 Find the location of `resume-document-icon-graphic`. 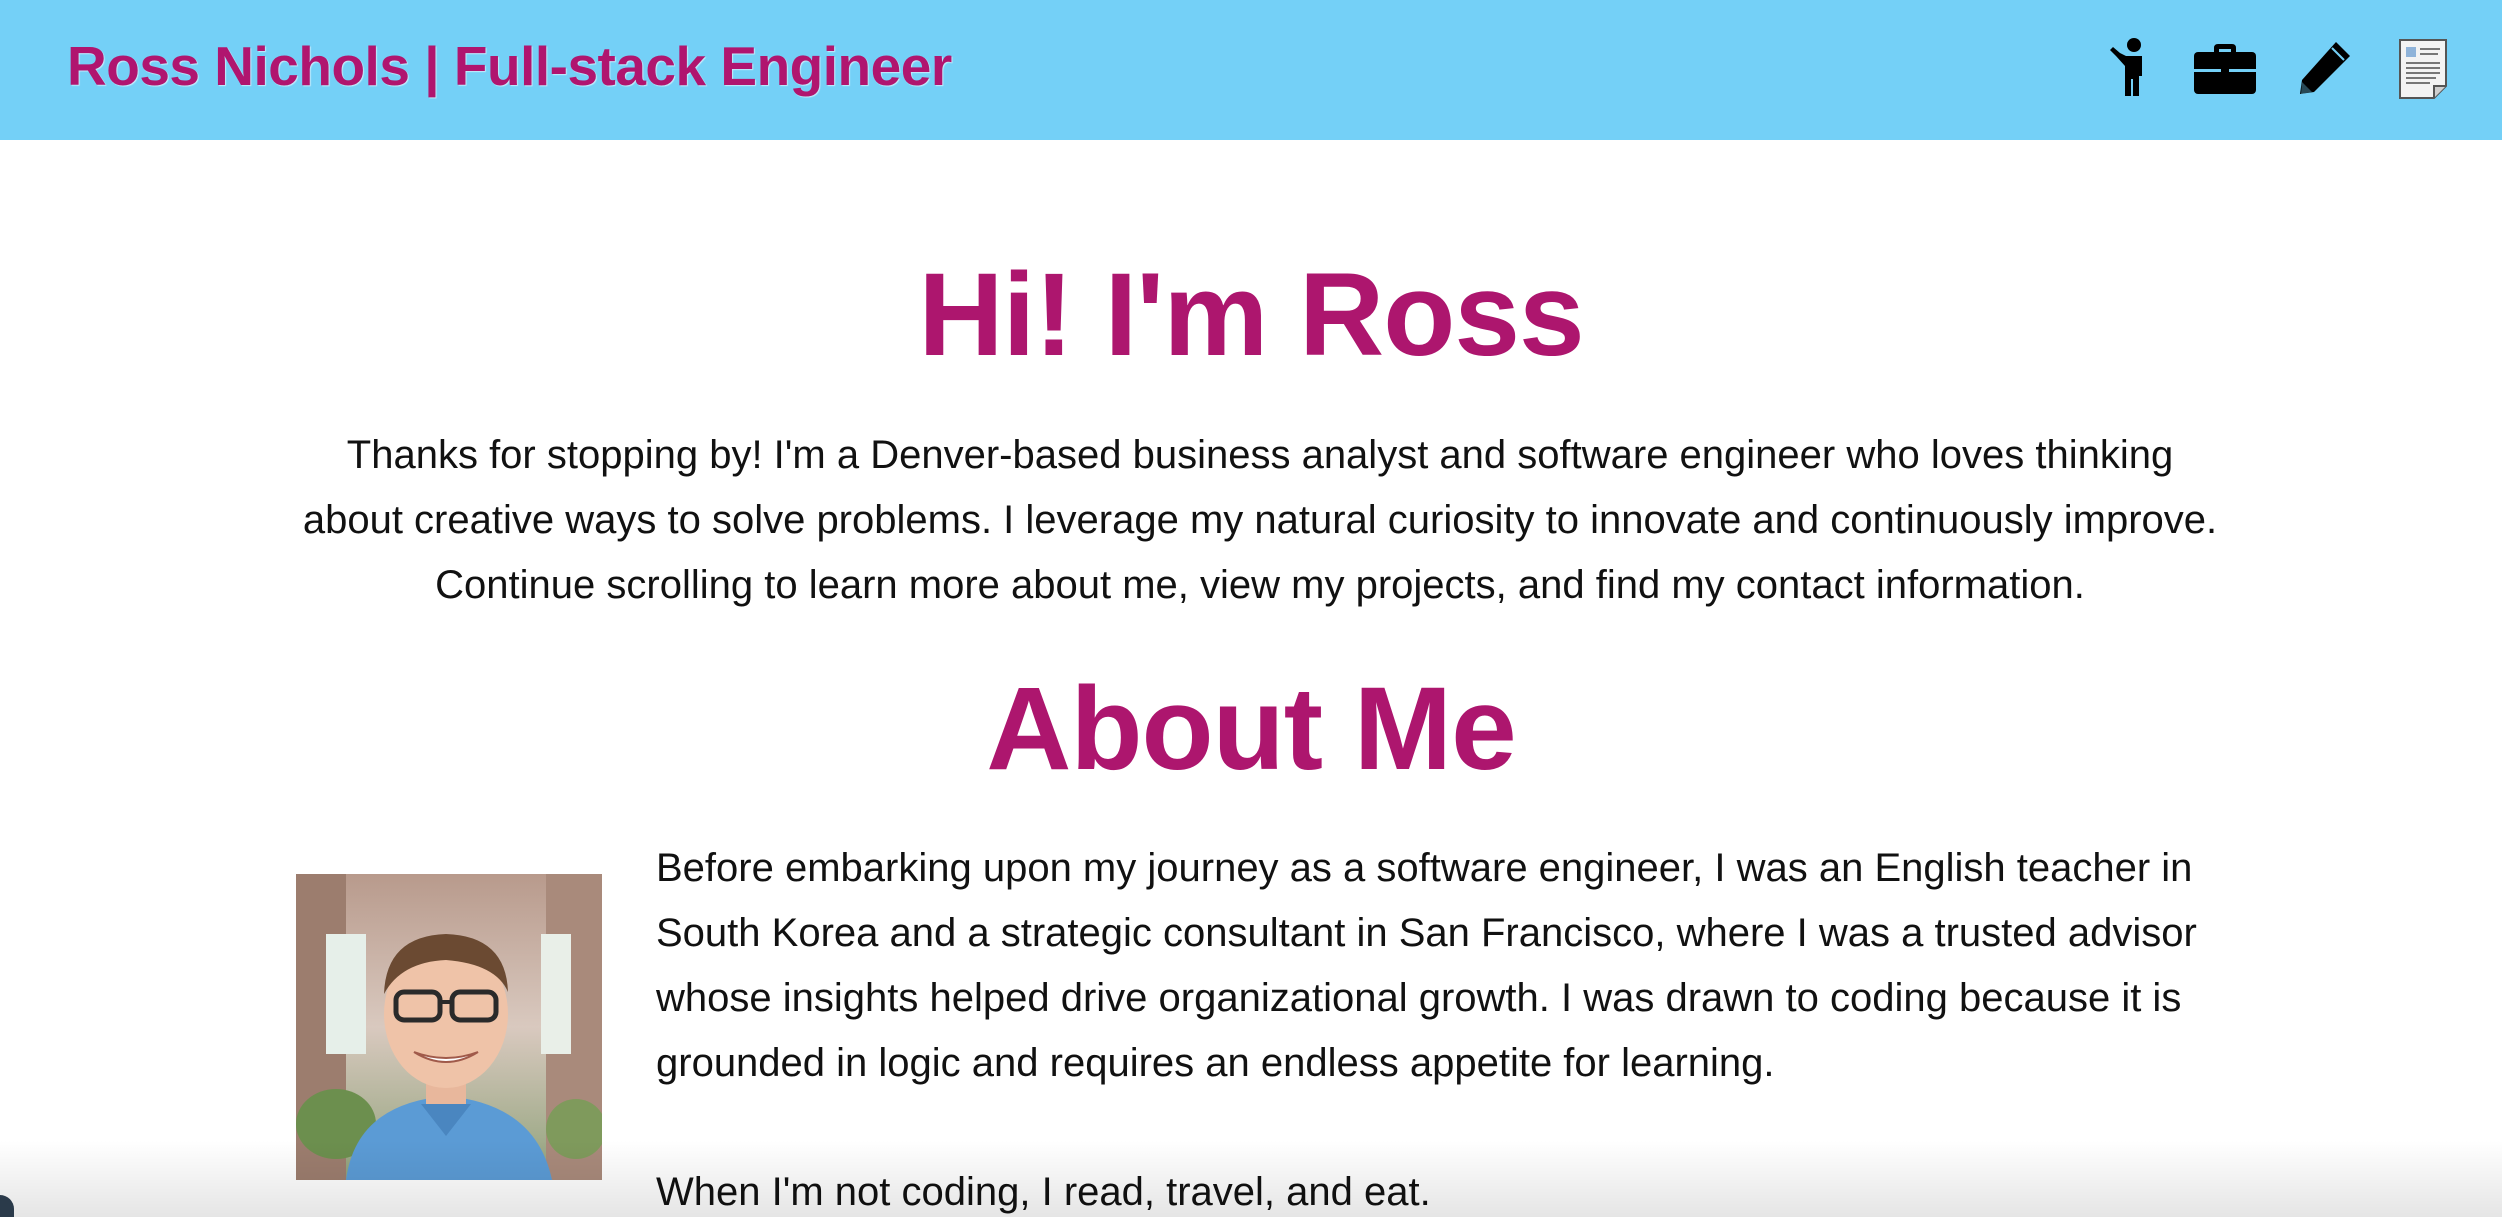

resume-document-icon-graphic is located at coordinates (2423, 69).